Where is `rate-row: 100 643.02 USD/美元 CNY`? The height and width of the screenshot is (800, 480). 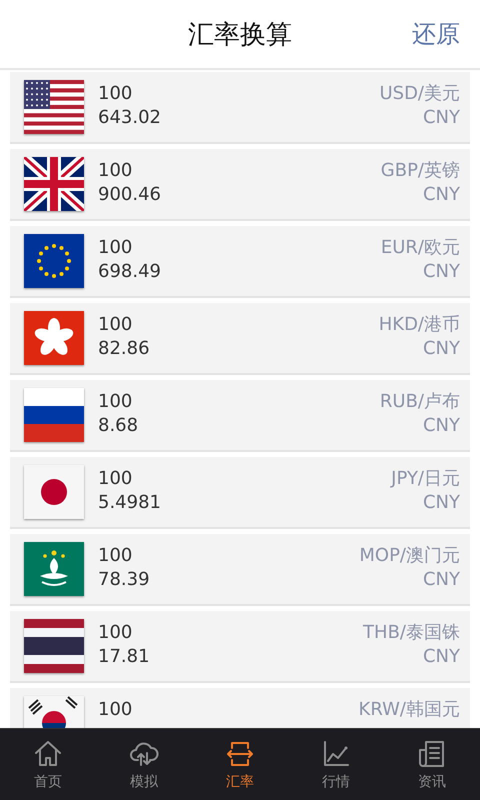
rate-row: 100 643.02 USD/美元 CNY is located at coordinates (240, 108).